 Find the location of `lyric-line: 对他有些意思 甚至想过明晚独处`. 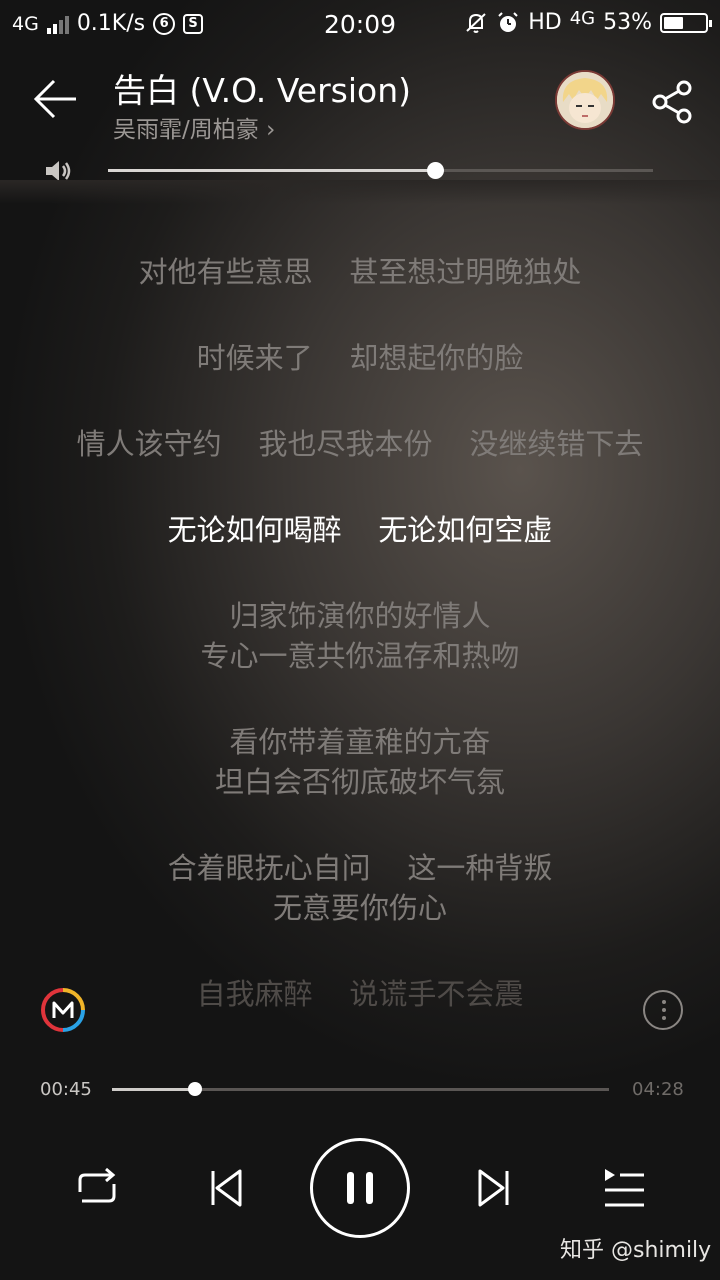

lyric-line: 对他有些意思 甚至想过明晚独处 is located at coordinates (360, 272).